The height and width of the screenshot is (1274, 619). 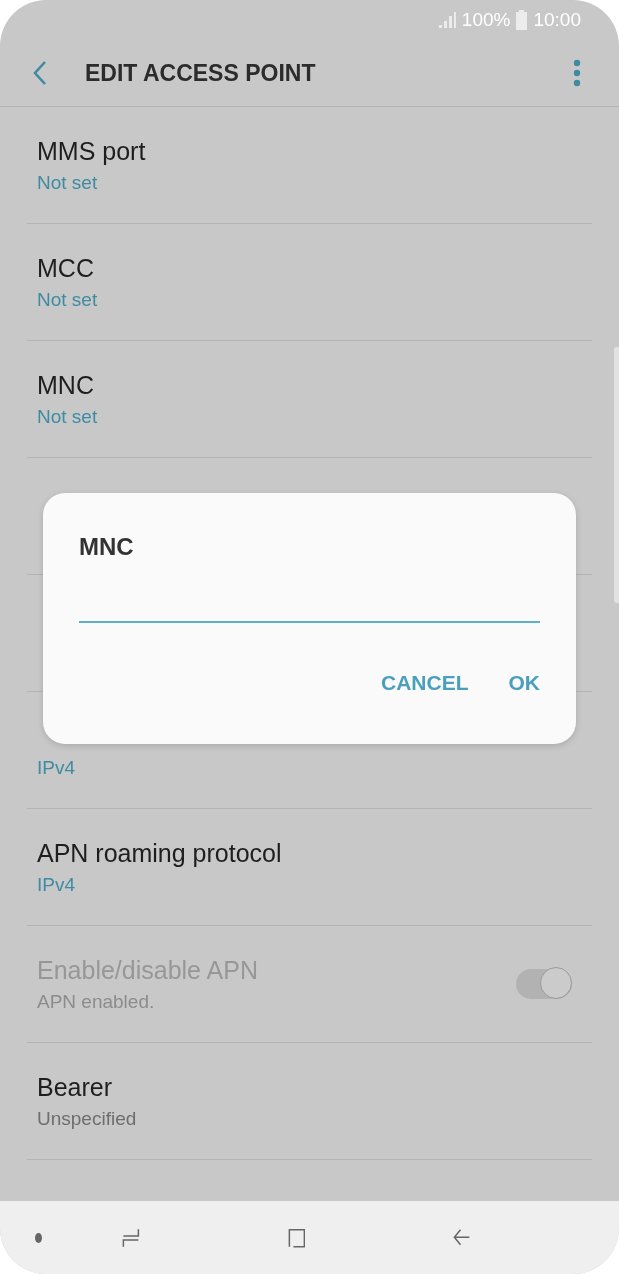 I want to click on setting-title: MMS port, so click(x=309, y=151).